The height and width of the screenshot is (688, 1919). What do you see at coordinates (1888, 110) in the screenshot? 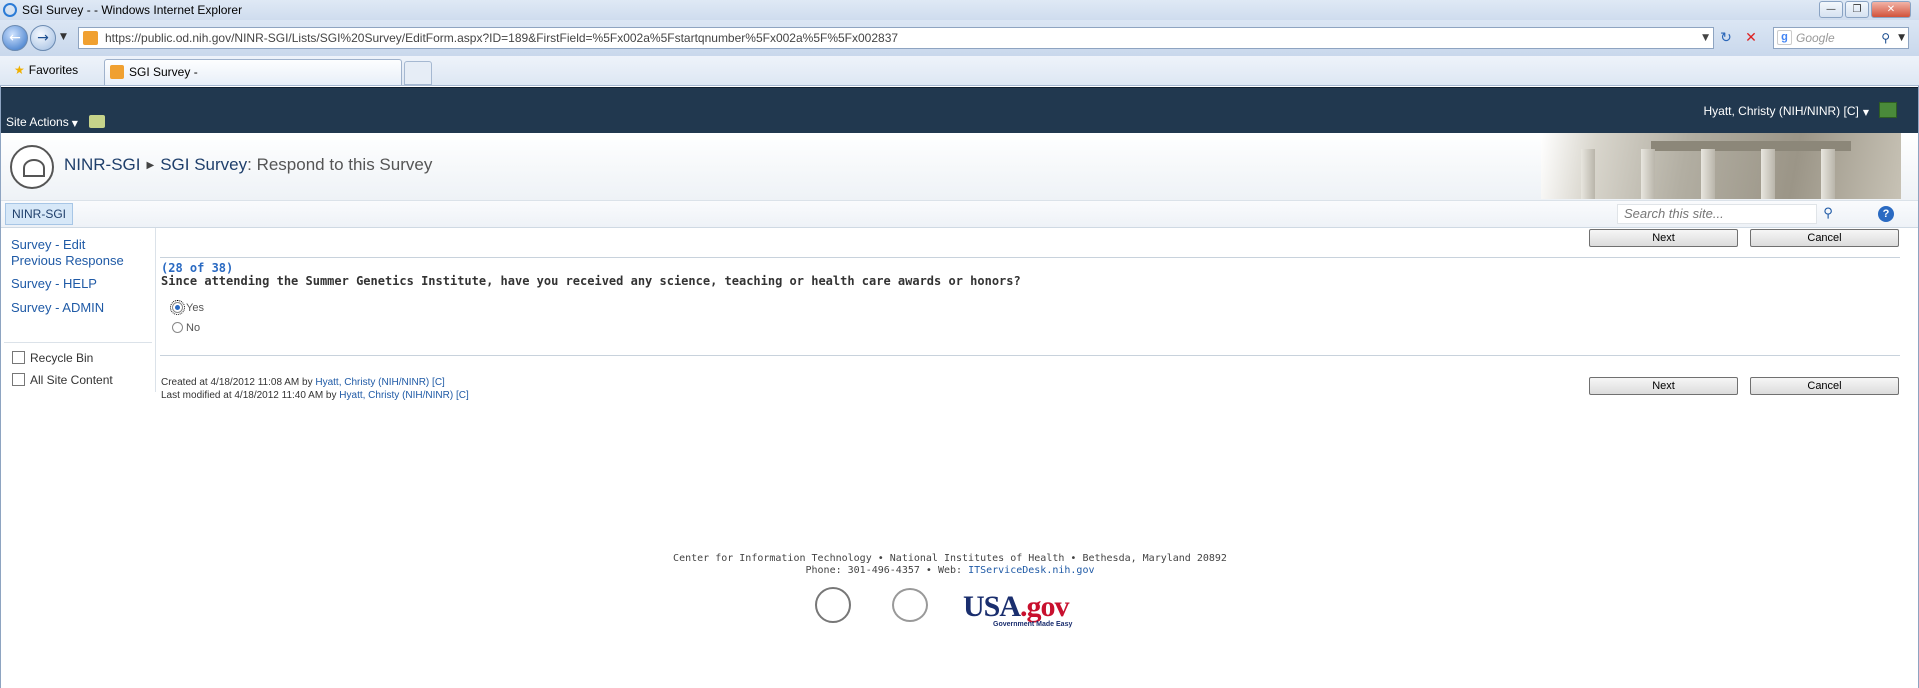
I see `excel-icon` at bounding box center [1888, 110].